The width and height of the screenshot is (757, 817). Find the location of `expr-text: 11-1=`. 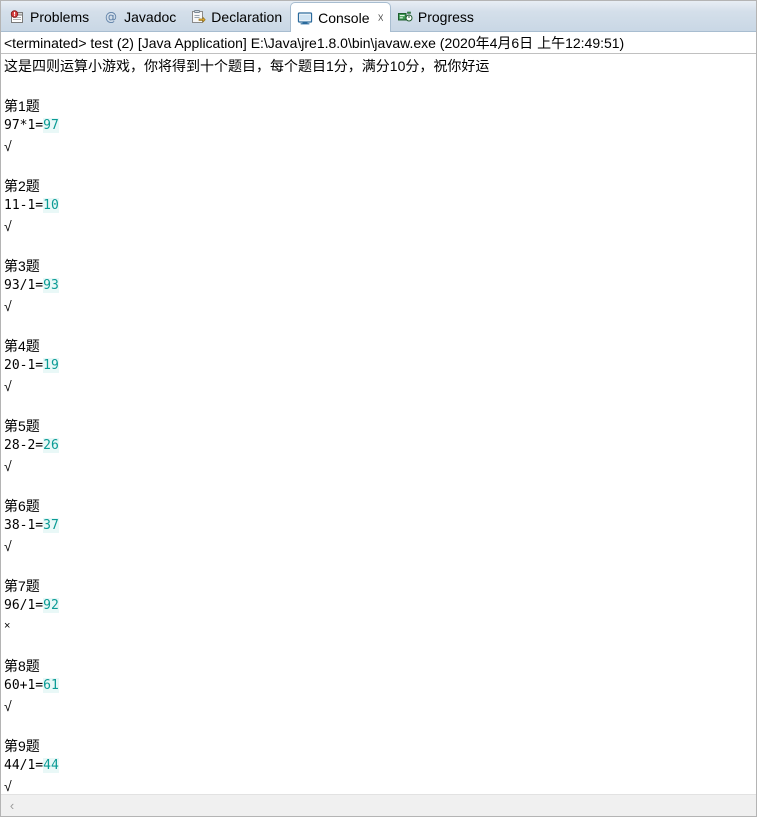

expr-text: 11-1= is located at coordinates (24, 205).